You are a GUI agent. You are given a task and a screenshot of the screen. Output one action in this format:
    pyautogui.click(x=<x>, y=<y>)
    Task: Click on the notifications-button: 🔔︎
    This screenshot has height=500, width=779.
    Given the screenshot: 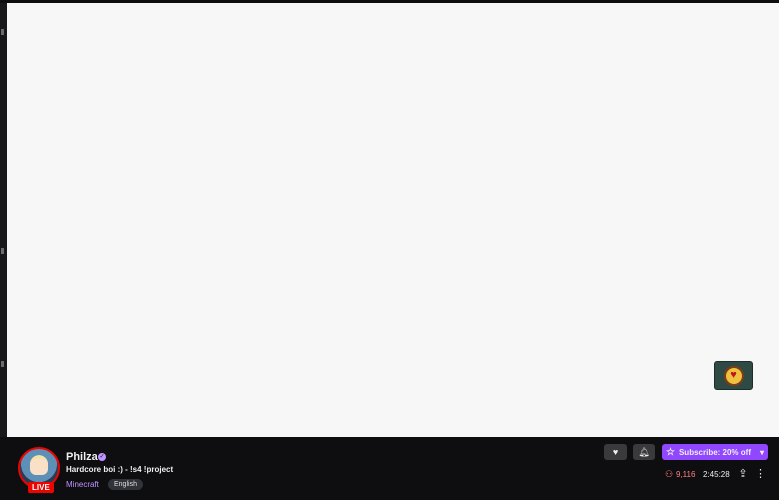 What is the action you would take?
    pyautogui.click(x=644, y=452)
    